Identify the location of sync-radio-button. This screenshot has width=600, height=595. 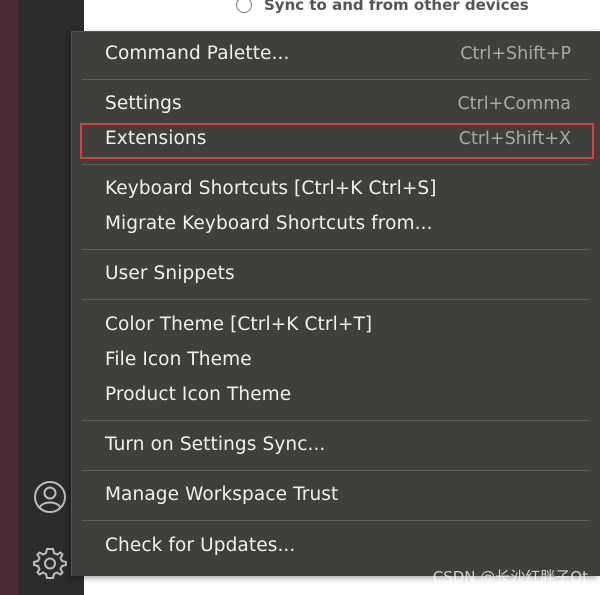
(244, 6).